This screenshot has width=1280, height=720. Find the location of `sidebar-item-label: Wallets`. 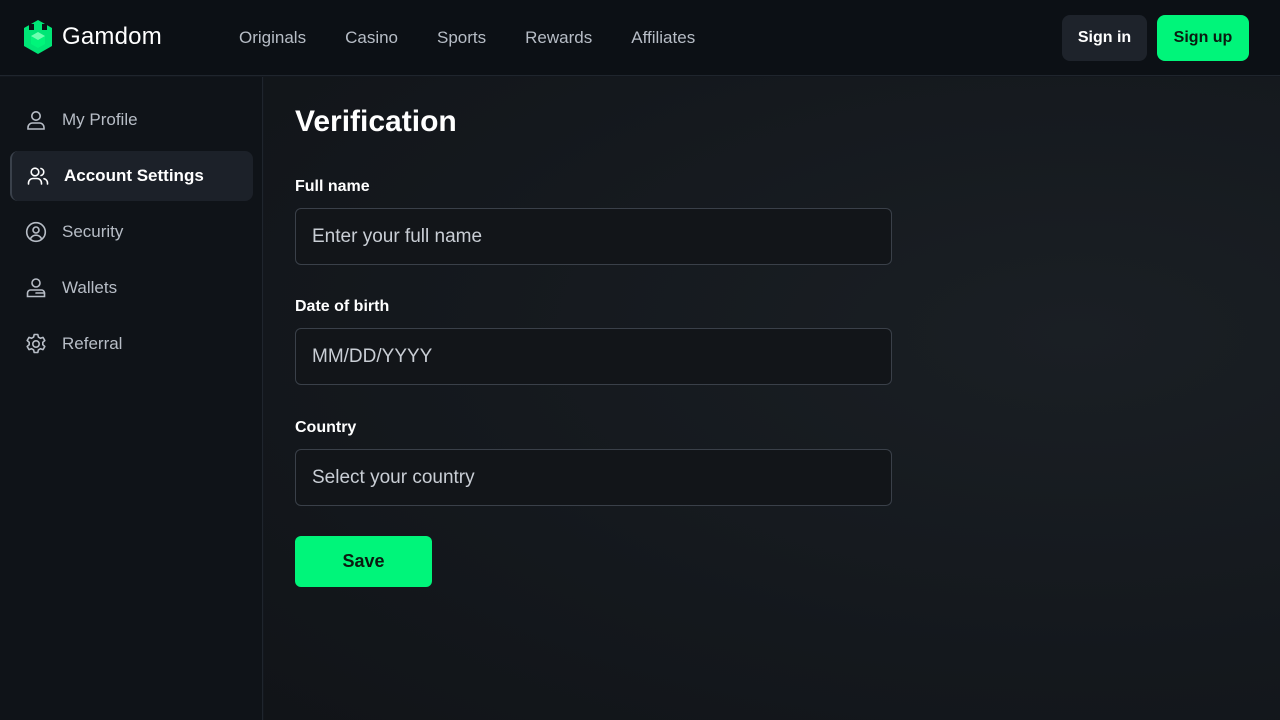

sidebar-item-label: Wallets is located at coordinates (90, 287).